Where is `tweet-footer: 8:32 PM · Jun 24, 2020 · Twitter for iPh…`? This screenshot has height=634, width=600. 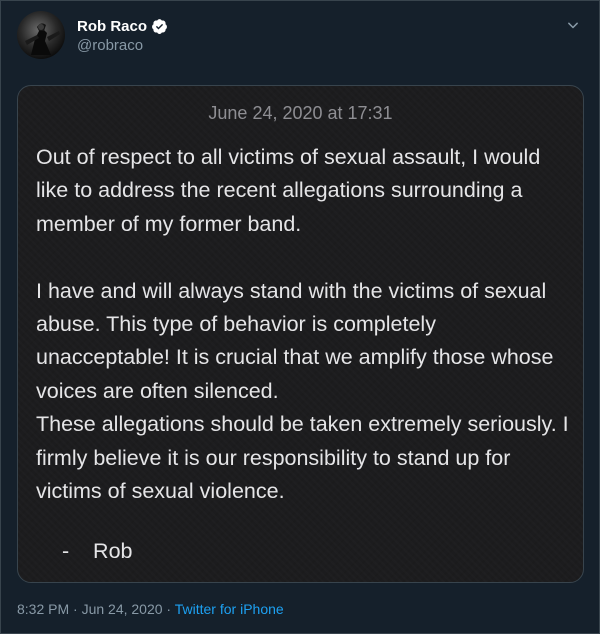
tweet-footer: 8:32 PM · Jun 24, 2020 · Twitter for iPh… is located at coordinates (150, 609).